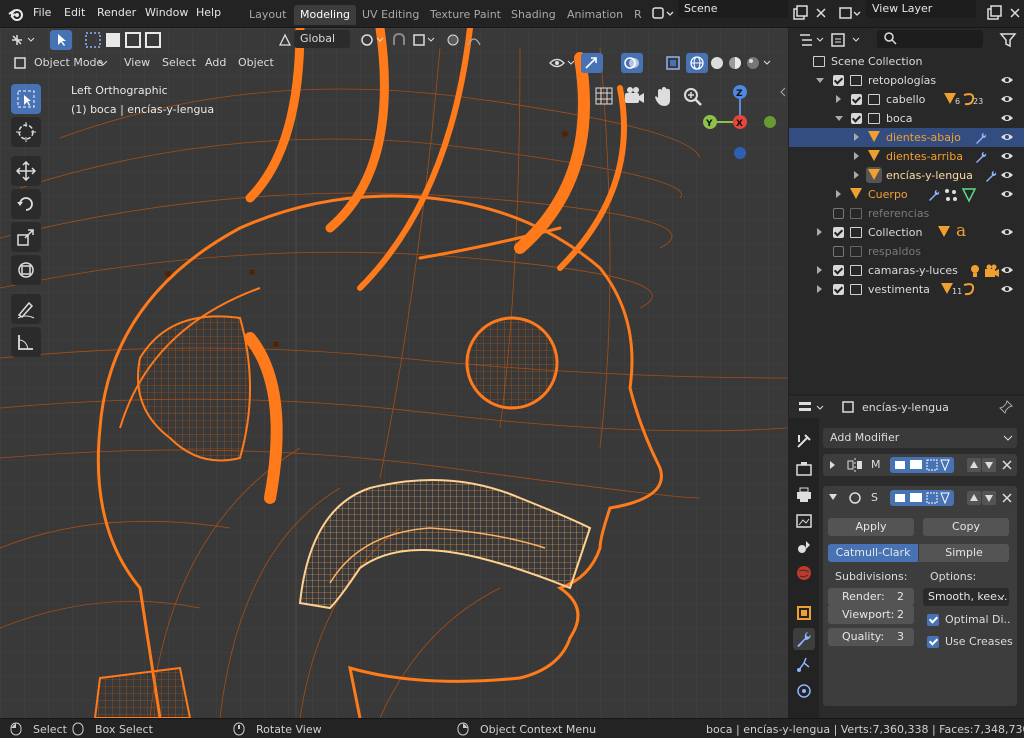 The width and height of the screenshot is (1024, 738). Describe the element at coordinates (851, 14) in the screenshot. I see `view-layer-selector-icon` at that location.